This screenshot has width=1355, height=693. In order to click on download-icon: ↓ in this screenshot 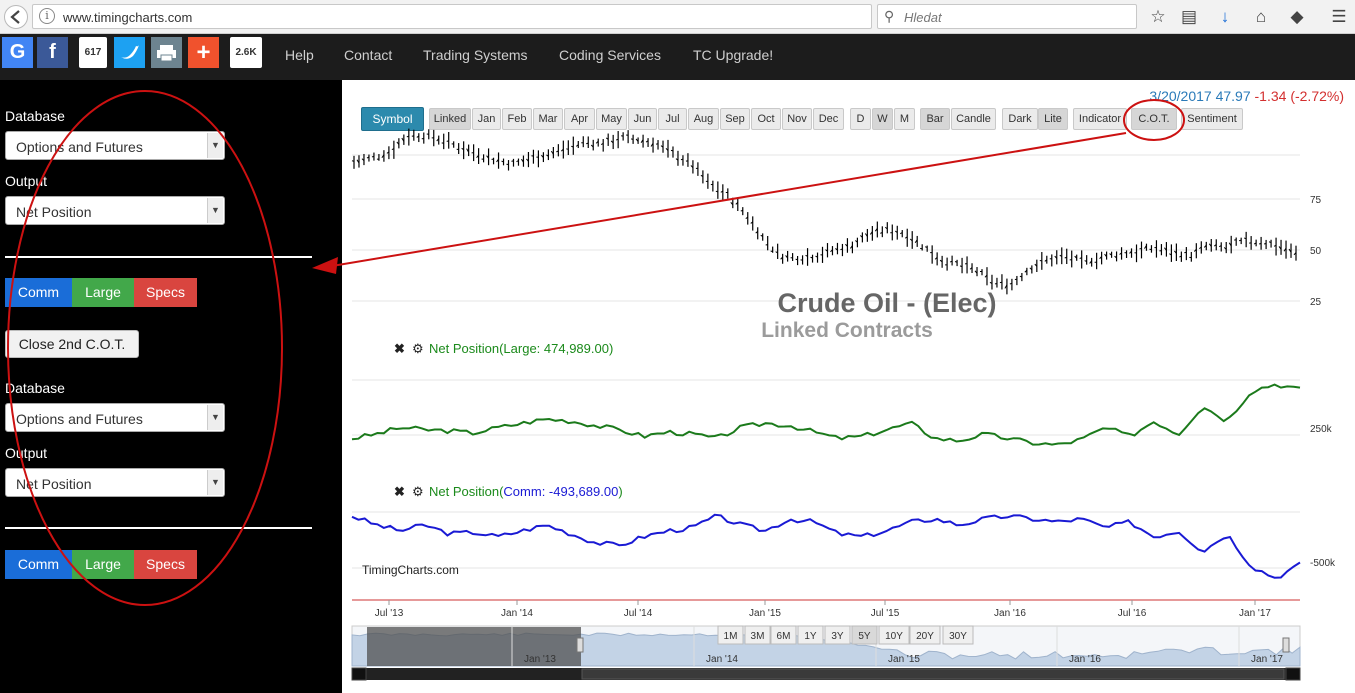, I will do `click(1225, 17)`.